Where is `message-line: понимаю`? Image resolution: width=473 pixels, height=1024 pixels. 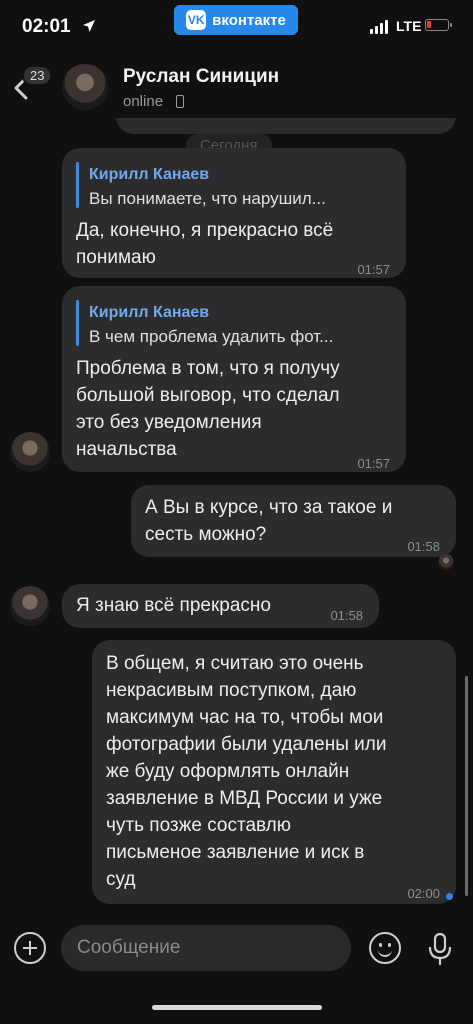
message-line: понимаю is located at coordinates (116, 257).